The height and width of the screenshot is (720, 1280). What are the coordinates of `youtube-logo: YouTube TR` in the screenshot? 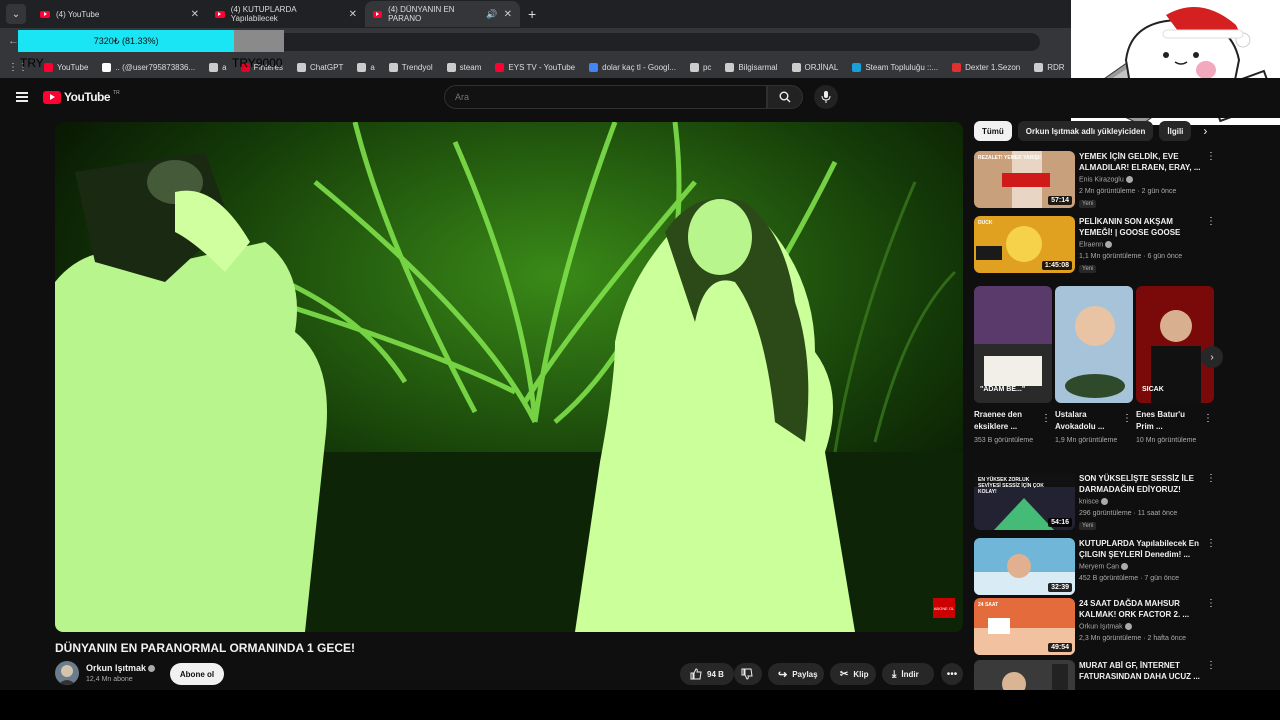 It's located at (81, 97).